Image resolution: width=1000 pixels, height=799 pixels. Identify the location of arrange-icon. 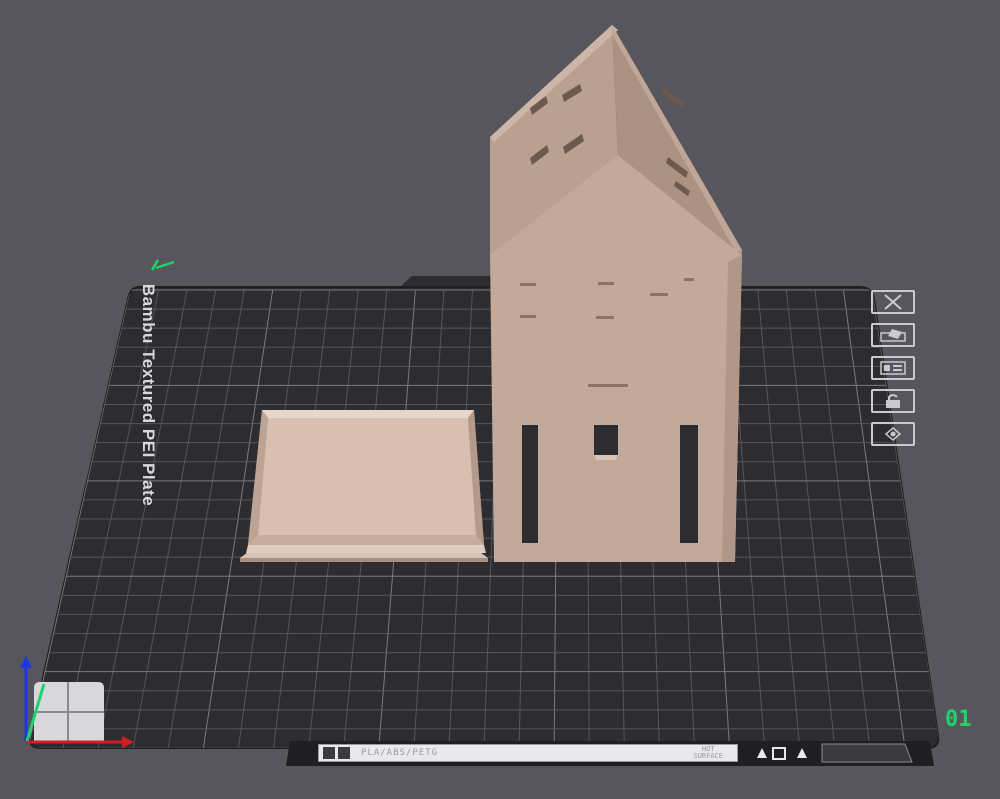
(893, 368).